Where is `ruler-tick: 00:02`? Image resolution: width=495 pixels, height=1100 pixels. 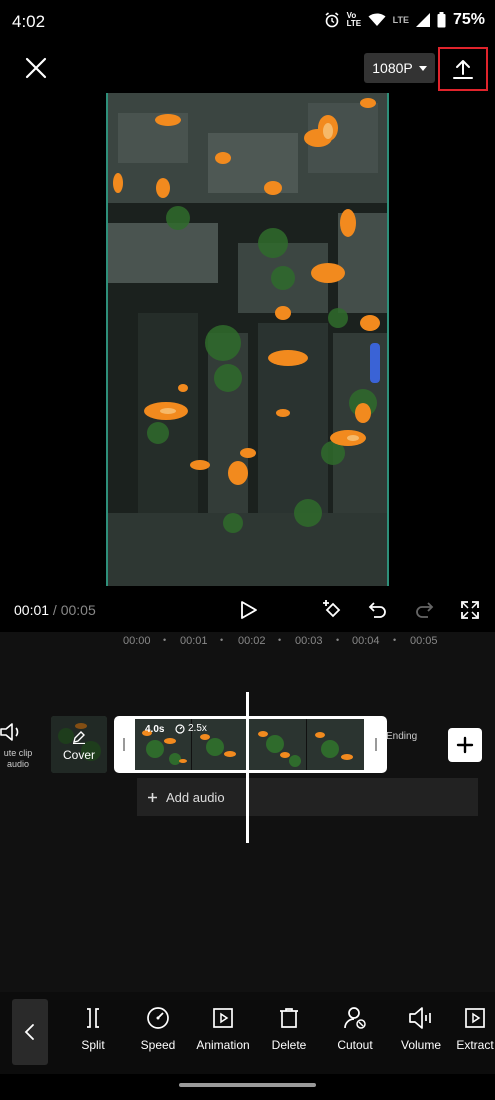 ruler-tick: 00:02 is located at coordinates (252, 641).